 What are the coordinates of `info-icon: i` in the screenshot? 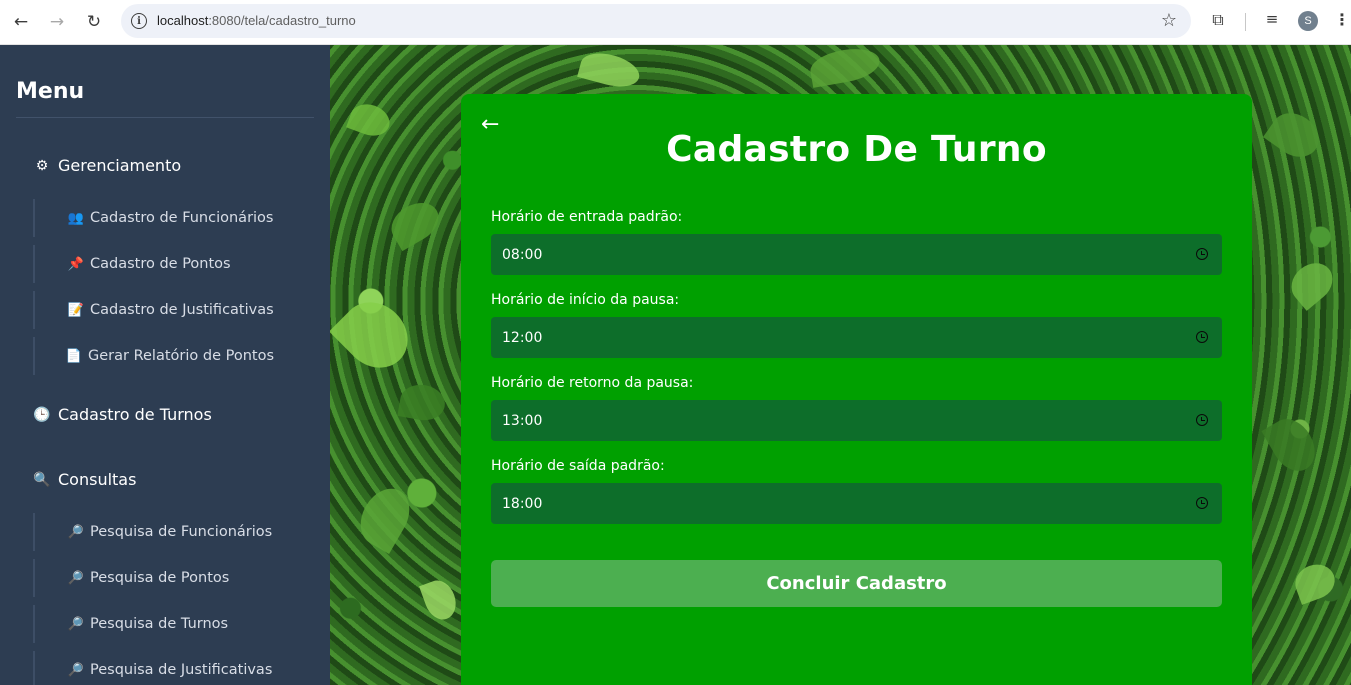 It's located at (139, 21).